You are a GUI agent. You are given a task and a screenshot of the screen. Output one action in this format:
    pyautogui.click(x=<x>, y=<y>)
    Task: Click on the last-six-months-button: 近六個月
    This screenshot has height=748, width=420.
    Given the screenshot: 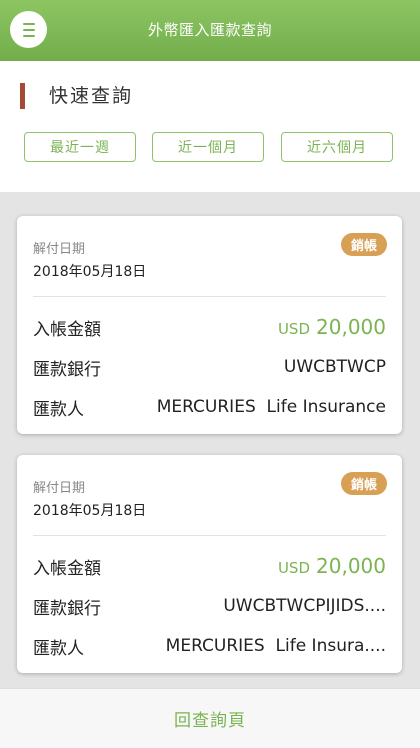 What is the action you would take?
    pyautogui.click(x=337, y=147)
    